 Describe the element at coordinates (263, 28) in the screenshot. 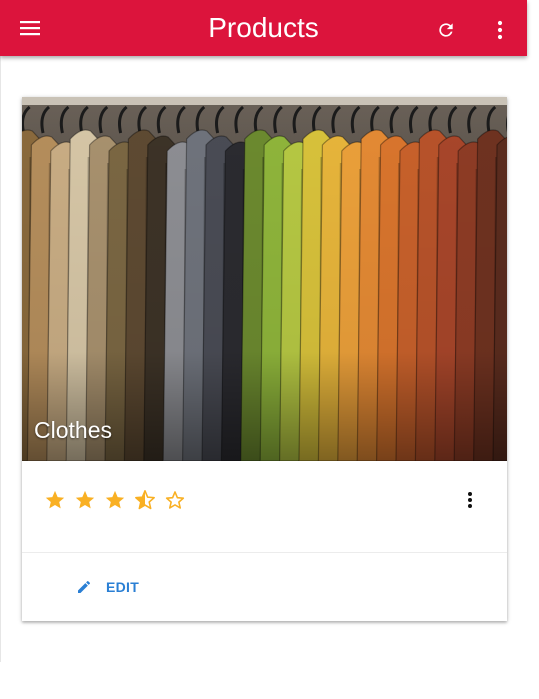

I see `app-bar: Products` at that location.